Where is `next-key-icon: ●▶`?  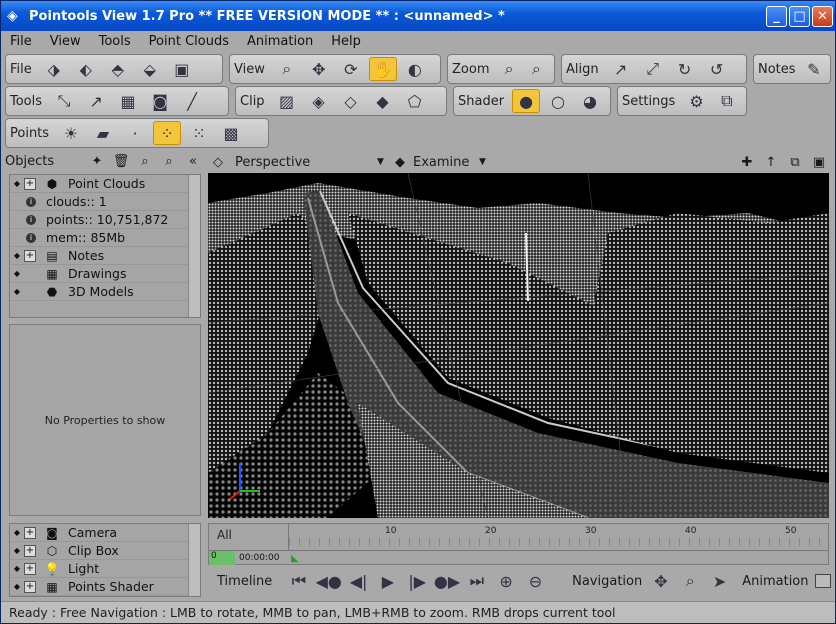
next-key-icon: ●▶ is located at coordinates (447, 581).